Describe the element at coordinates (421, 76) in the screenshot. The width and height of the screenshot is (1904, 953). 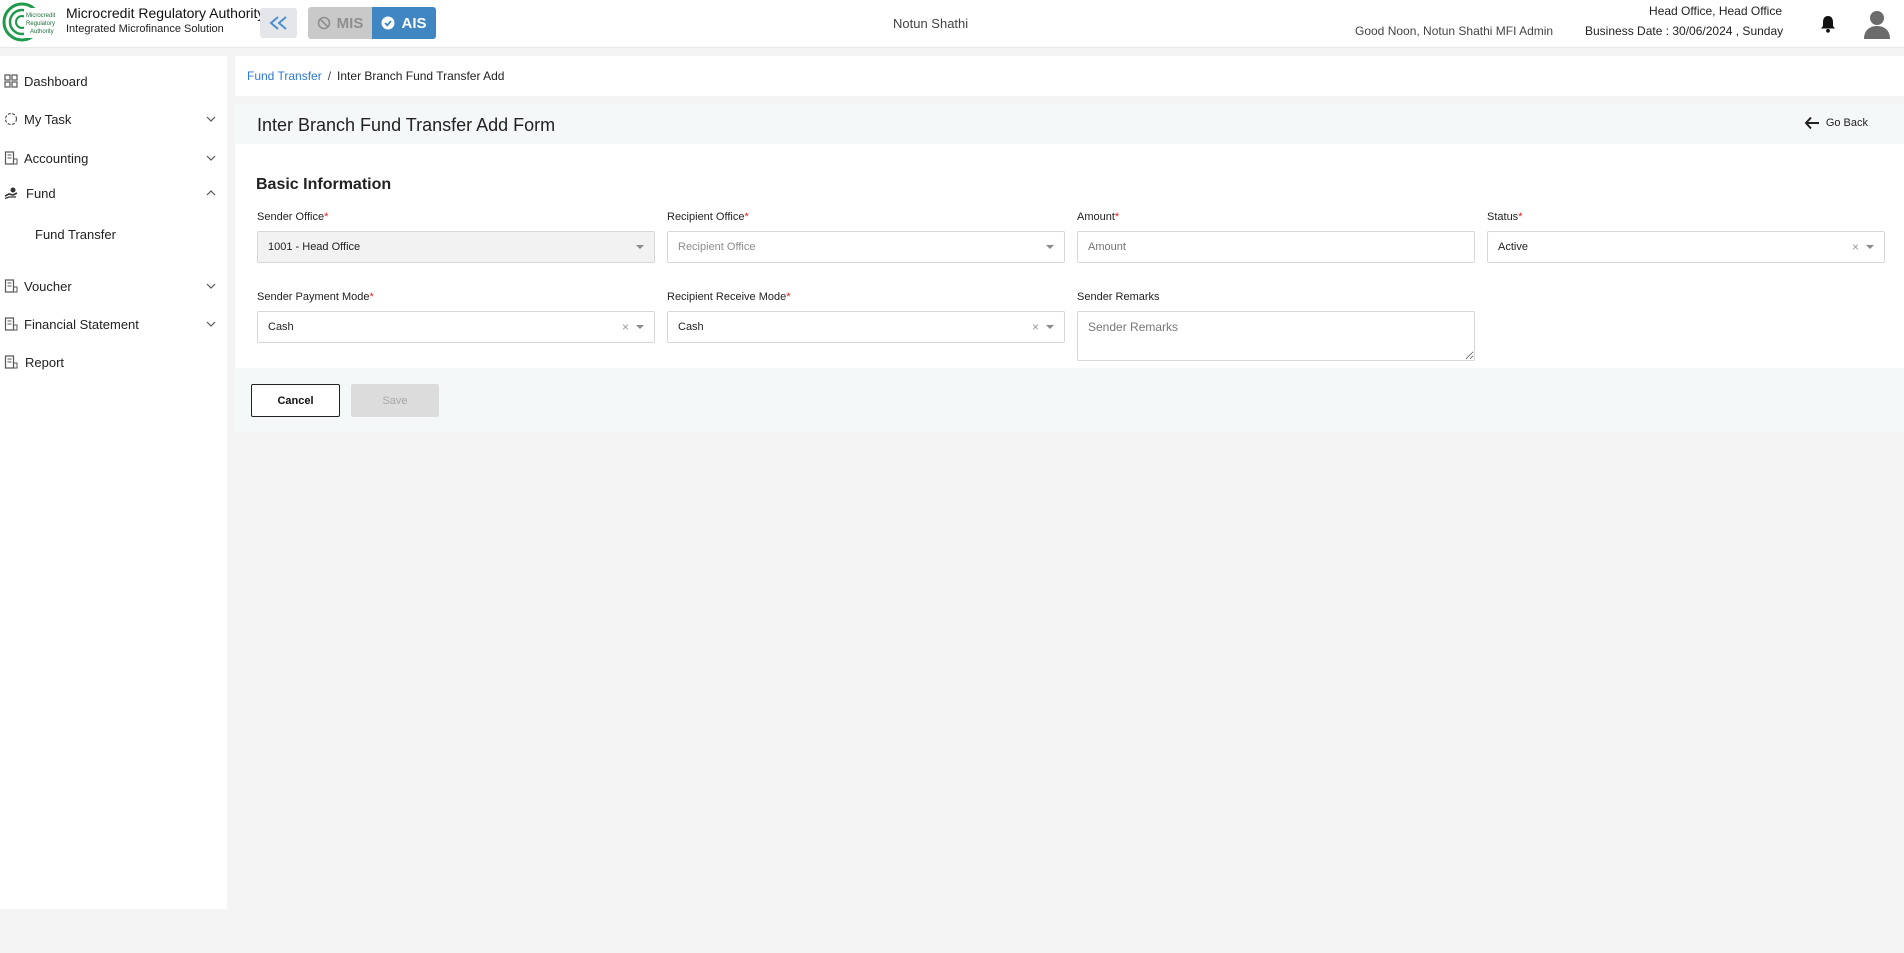
I see `breadcrumb-current: Inter Branch Fund Transfer Add` at that location.